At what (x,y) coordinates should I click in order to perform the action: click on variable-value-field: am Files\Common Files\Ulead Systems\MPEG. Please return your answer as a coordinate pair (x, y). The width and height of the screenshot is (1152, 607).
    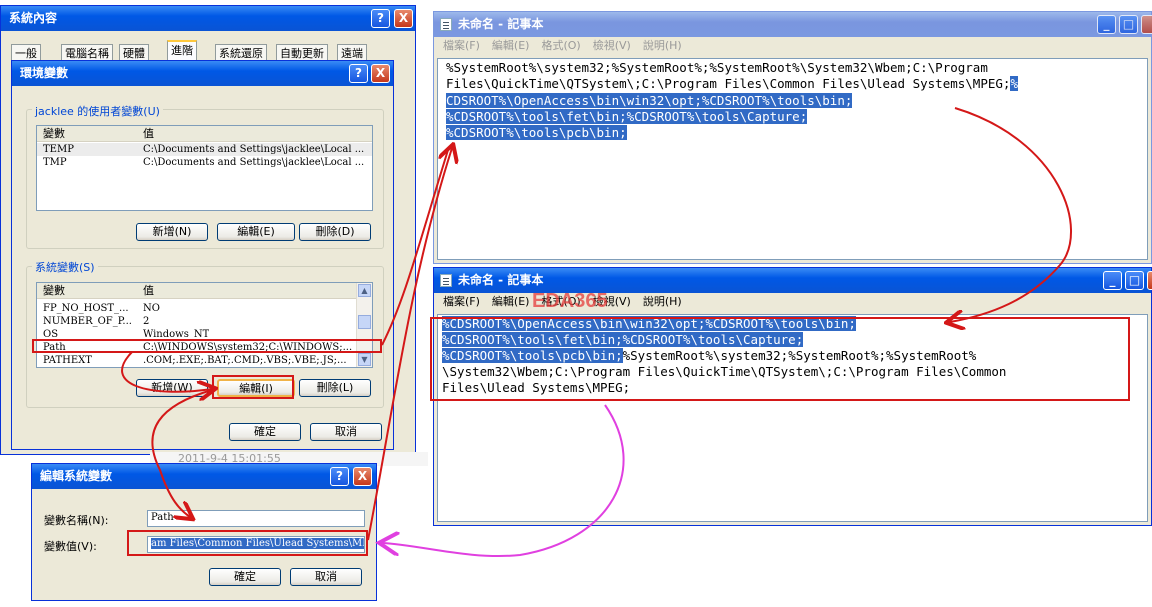
    Looking at the image, I should click on (256, 544).